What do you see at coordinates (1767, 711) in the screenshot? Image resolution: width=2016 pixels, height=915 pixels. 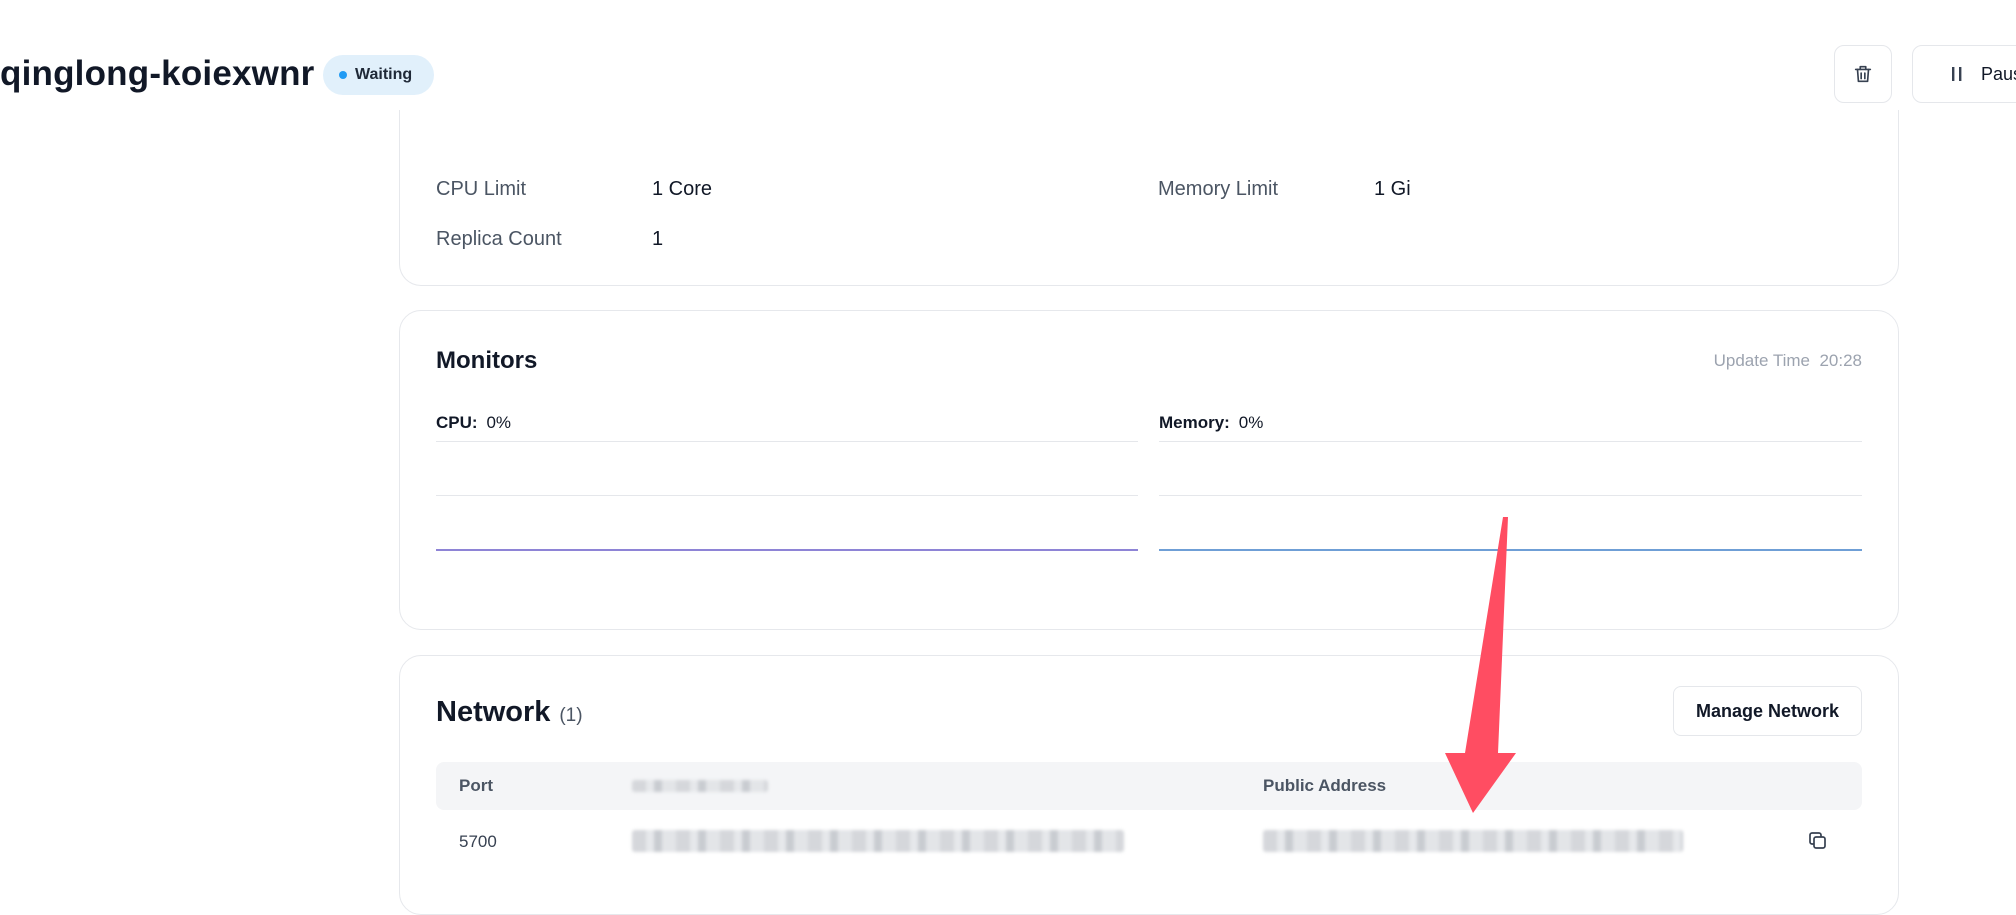 I see `manage-network-button: Manage Network` at bounding box center [1767, 711].